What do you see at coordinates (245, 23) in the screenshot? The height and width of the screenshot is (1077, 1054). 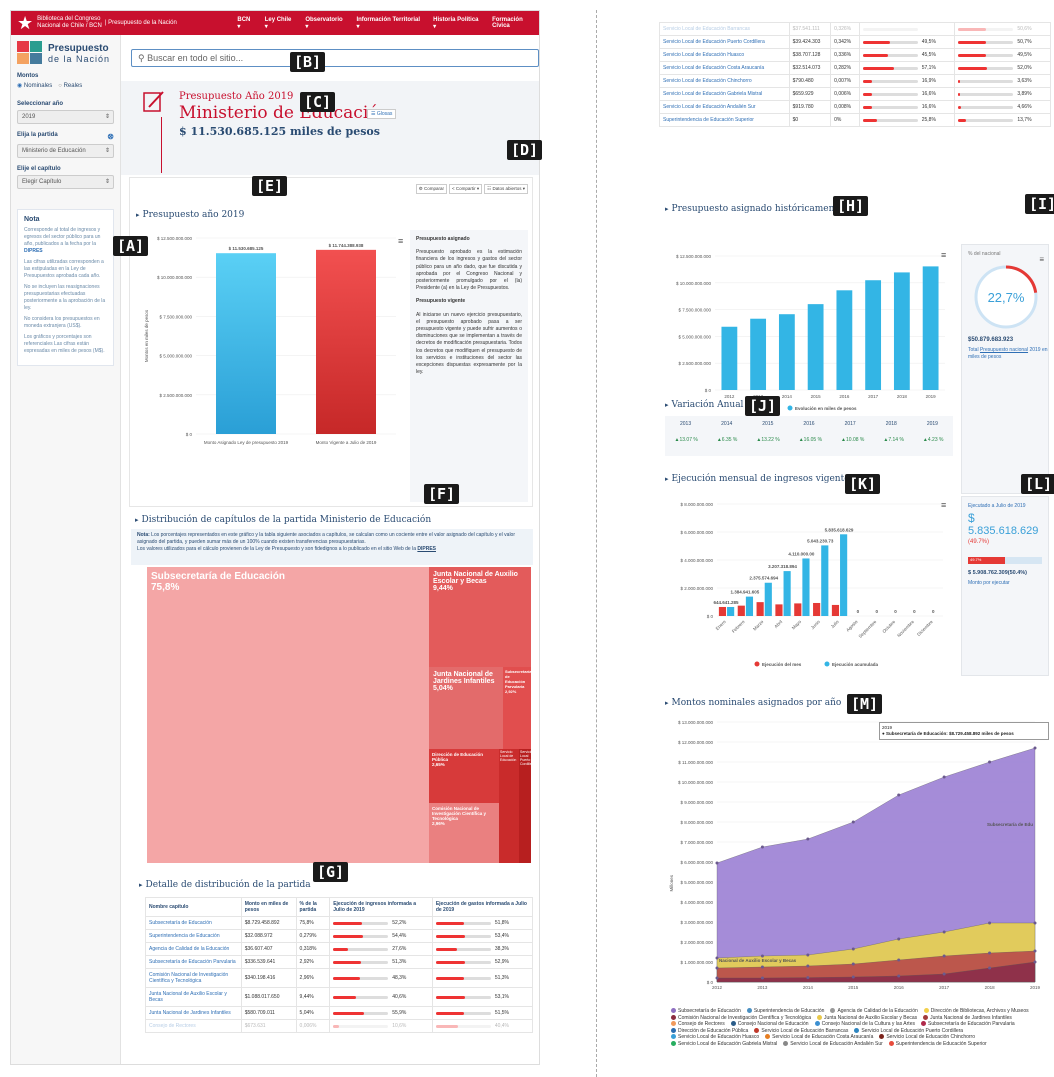 I see `nav-item: BCN ▾` at bounding box center [245, 23].